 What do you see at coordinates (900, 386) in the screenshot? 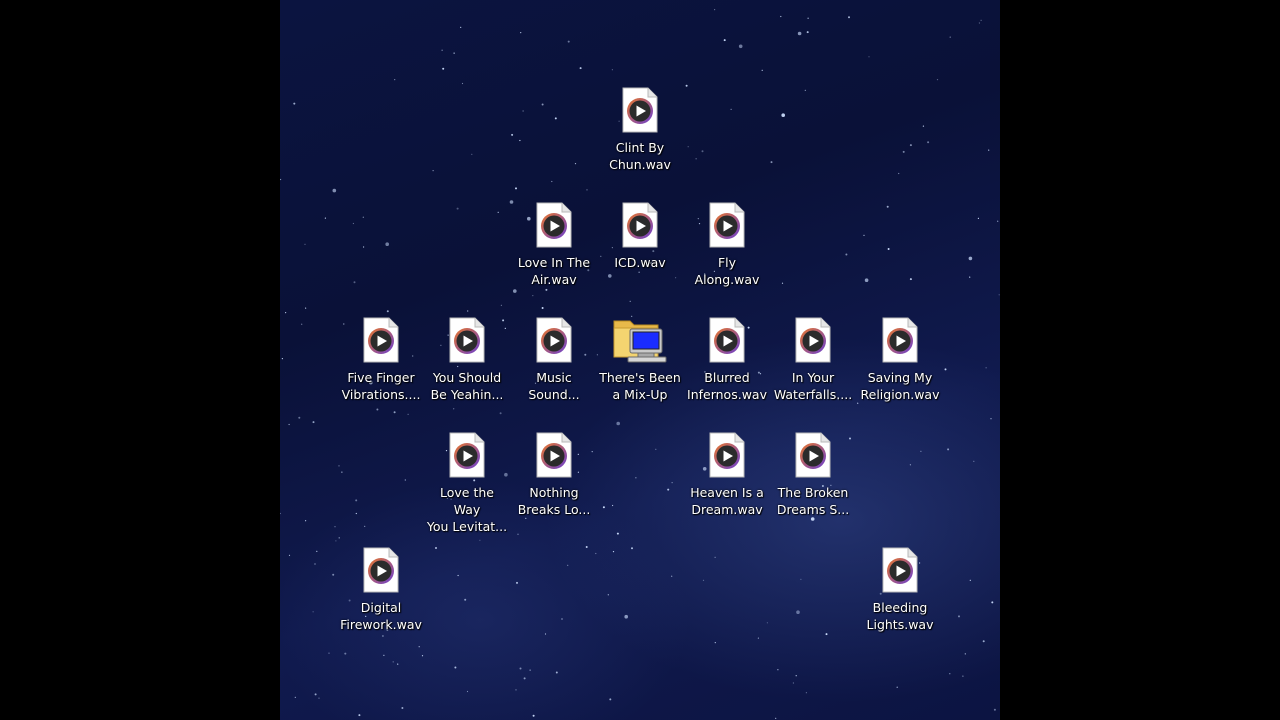
I see `icon-label: Saving My Religion.wav` at bounding box center [900, 386].